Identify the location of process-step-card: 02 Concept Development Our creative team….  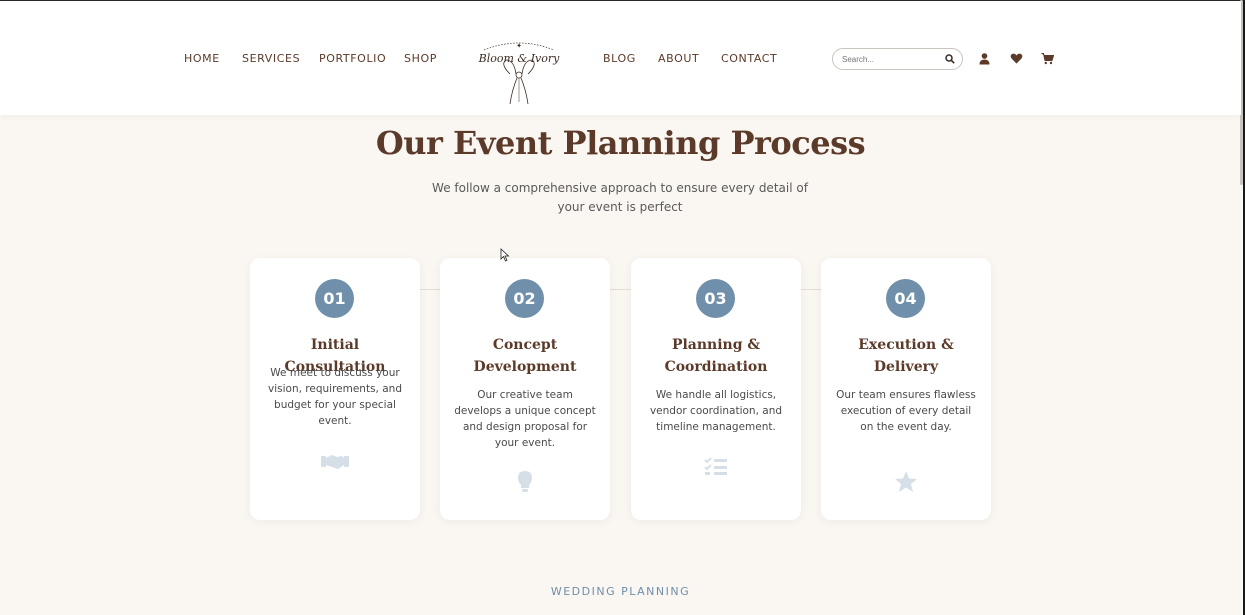
(525, 389).